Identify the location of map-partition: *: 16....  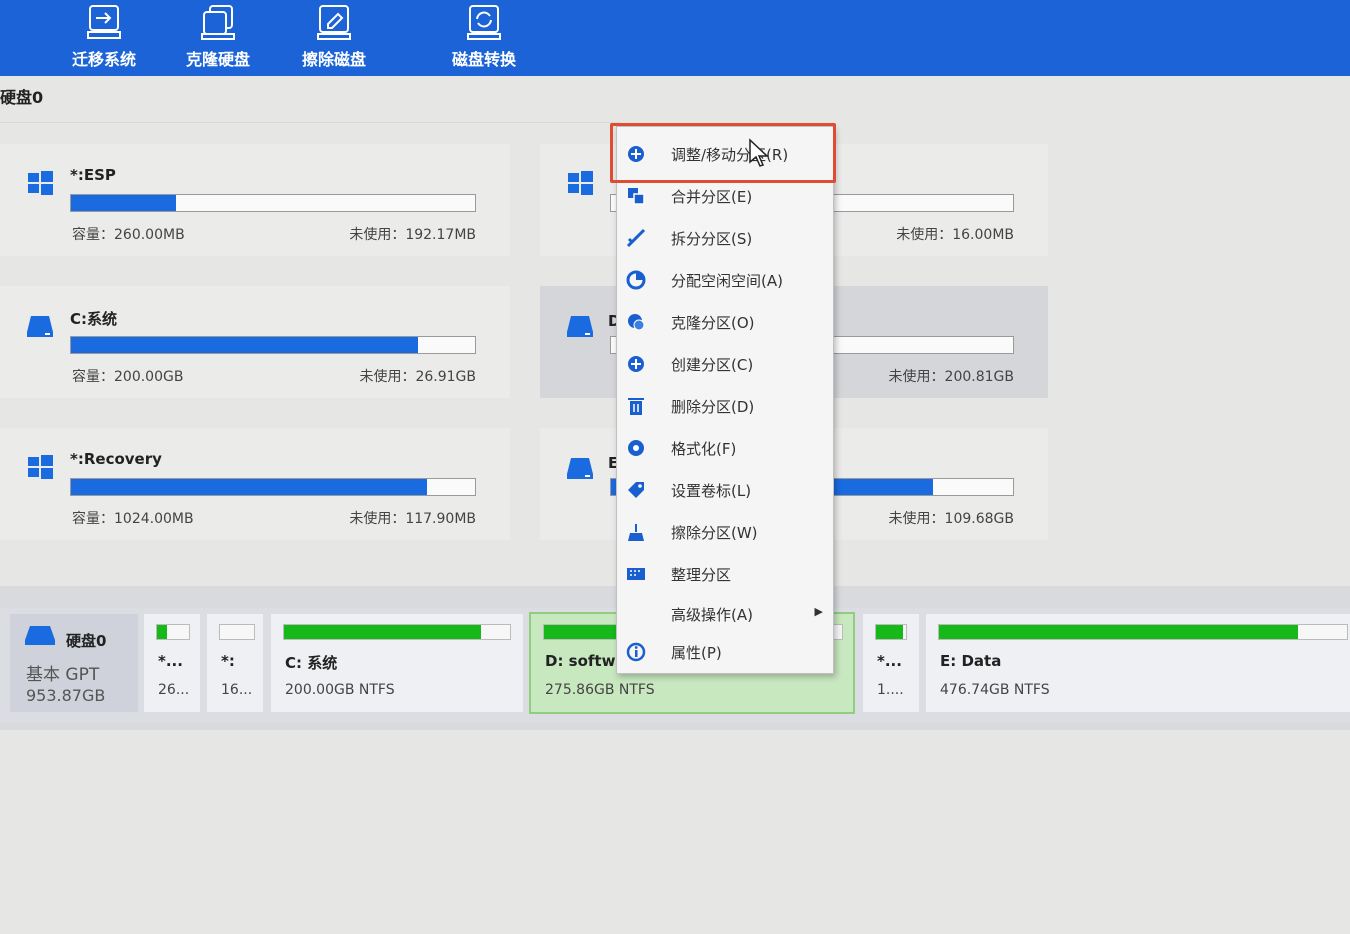
(235, 663).